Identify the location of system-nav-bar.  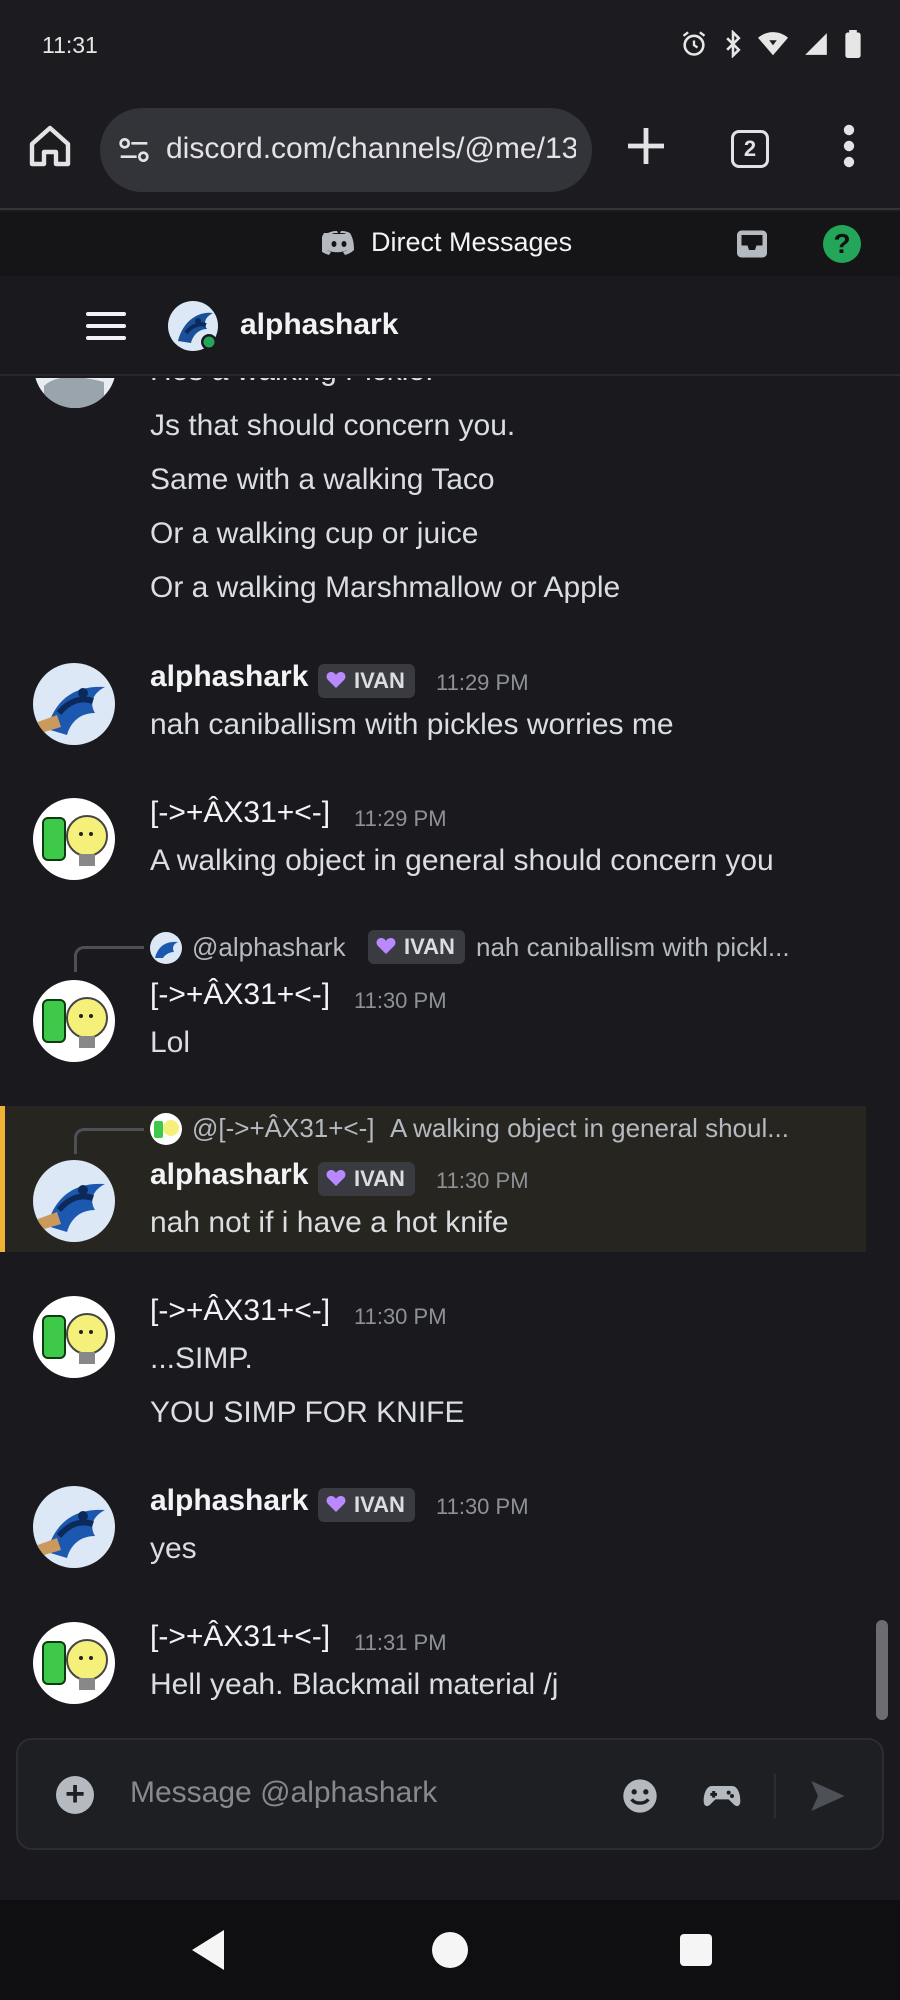
(450, 1950).